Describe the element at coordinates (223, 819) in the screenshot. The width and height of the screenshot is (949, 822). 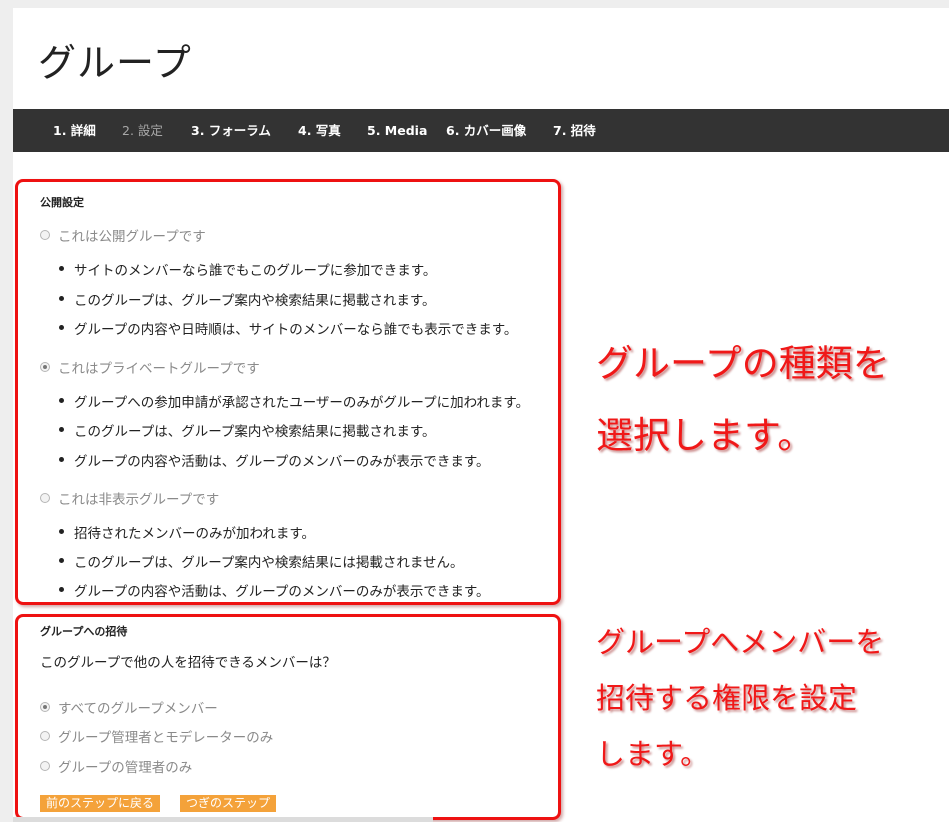
I see `horizontal-scrollbar` at that location.